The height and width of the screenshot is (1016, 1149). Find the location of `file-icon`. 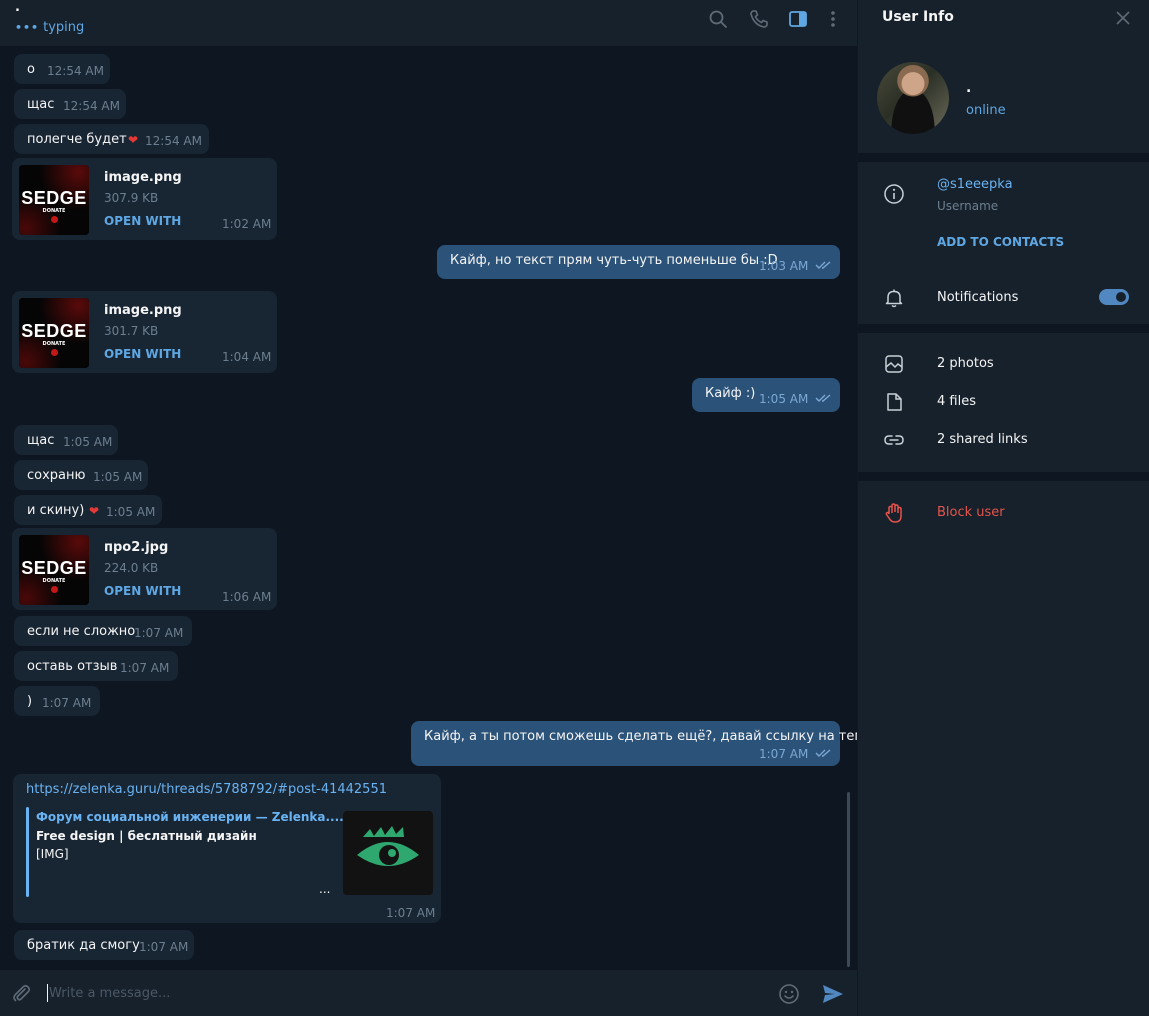

file-icon is located at coordinates (894, 402).